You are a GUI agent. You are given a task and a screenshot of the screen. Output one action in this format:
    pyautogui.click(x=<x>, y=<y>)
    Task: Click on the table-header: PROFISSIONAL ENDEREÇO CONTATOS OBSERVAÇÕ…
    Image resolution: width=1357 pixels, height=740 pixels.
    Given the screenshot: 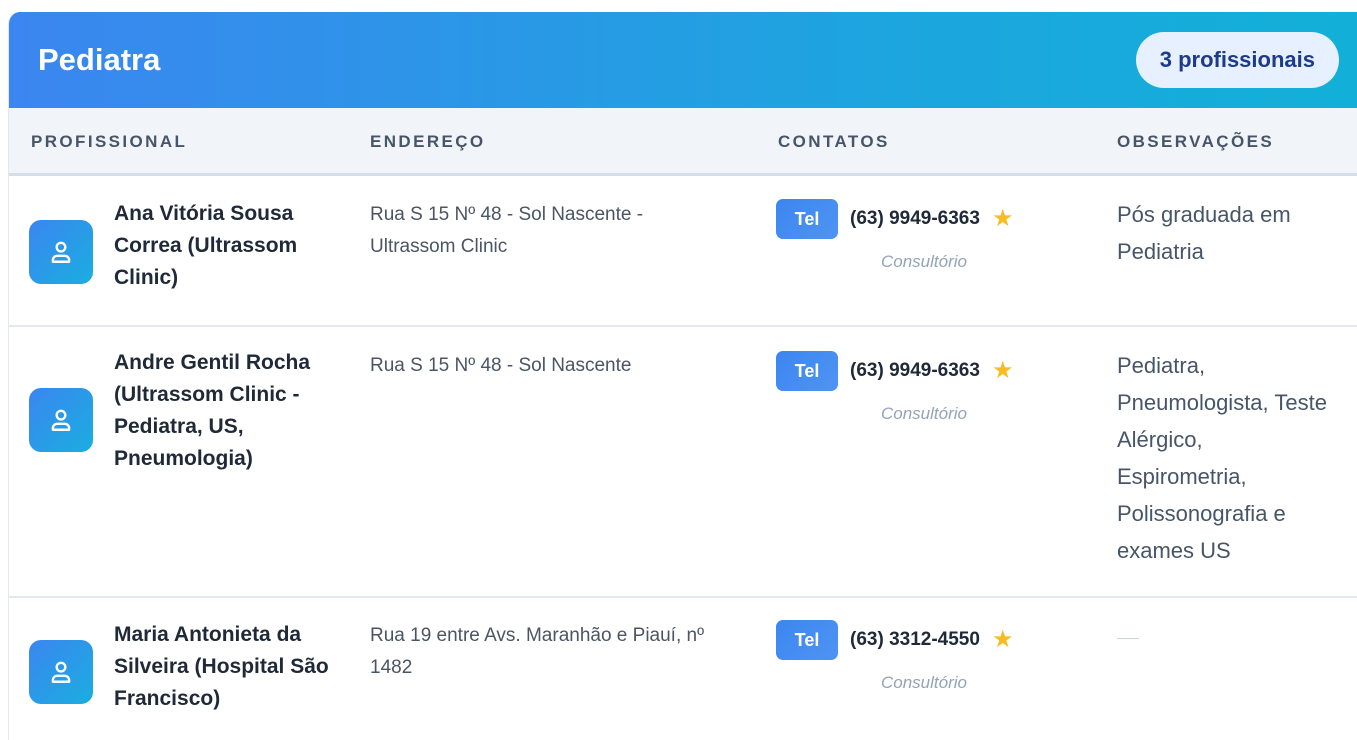 What is the action you would take?
    pyautogui.click(x=683, y=142)
    